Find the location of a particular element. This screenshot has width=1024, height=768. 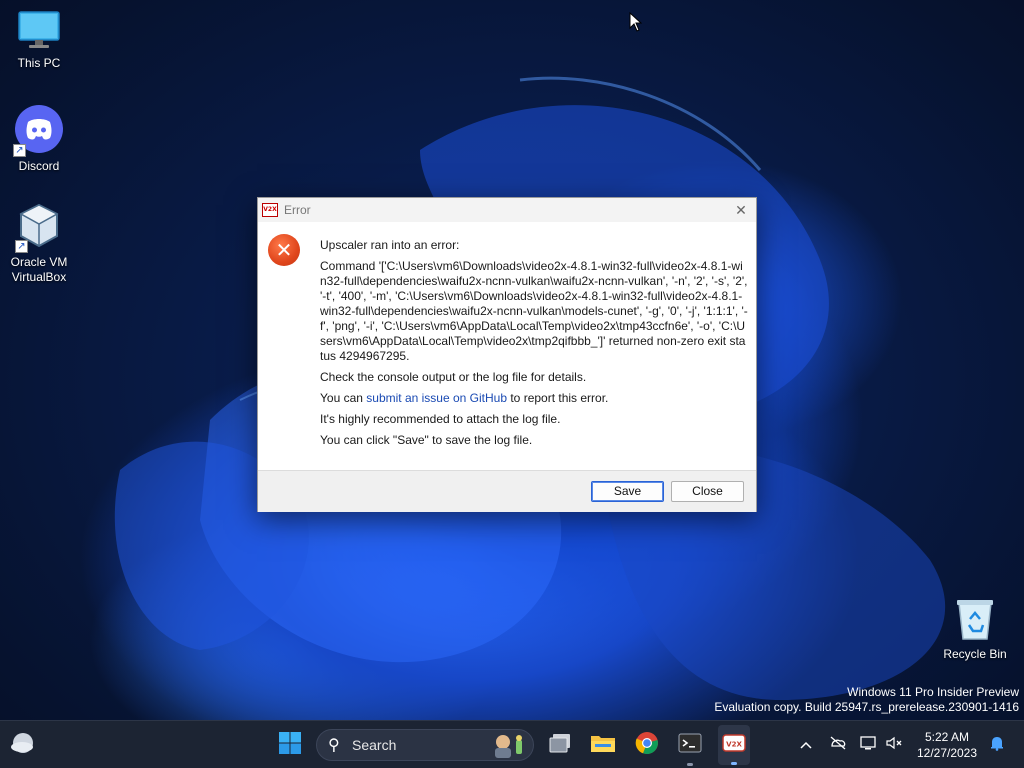

chrome-icon is located at coordinates (647, 745).